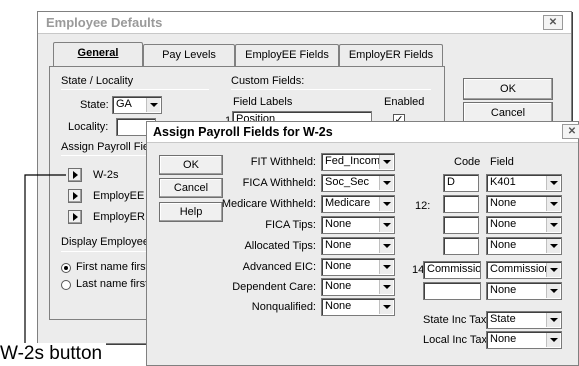 This screenshot has width=579, height=366. I want to click on field-header: Field, so click(502, 162).